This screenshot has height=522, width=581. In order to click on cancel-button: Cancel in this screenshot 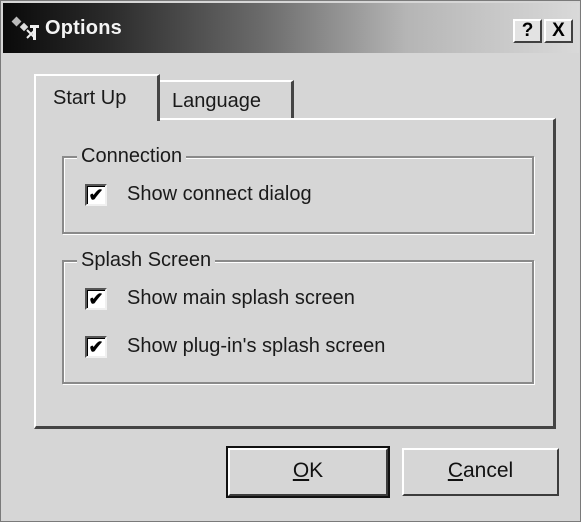, I will do `click(480, 472)`.